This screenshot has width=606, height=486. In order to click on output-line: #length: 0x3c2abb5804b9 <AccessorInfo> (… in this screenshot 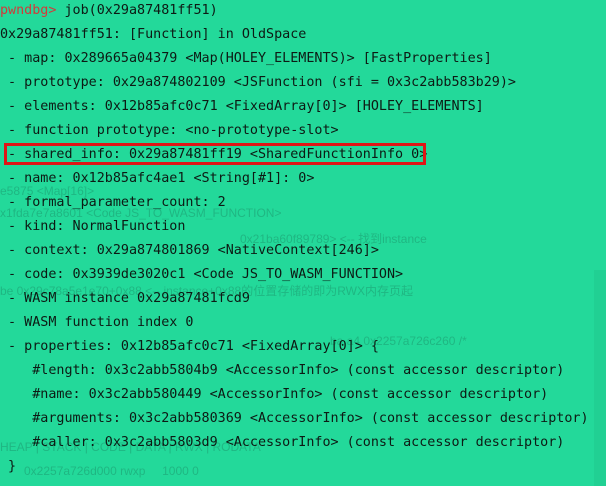, I will do `click(282, 370)`.